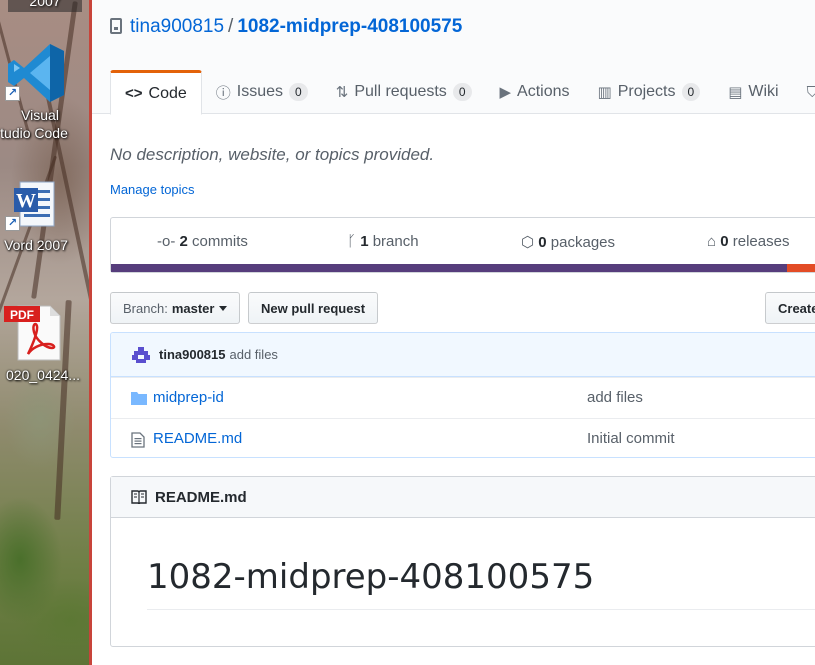  Describe the element at coordinates (583, 242) in the screenshot. I see `packages-label: packages` at that location.